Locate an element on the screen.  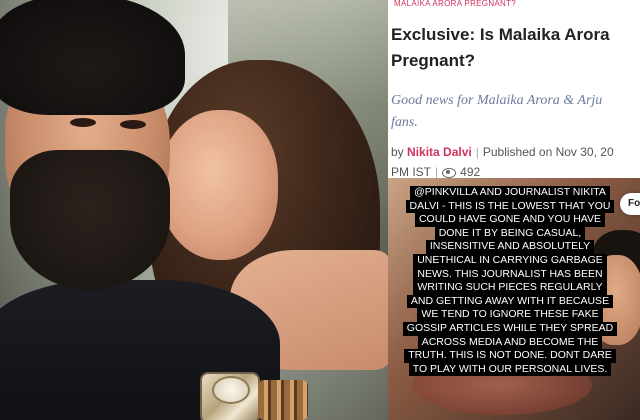
eye-icon is located at coordinates (449, 172).